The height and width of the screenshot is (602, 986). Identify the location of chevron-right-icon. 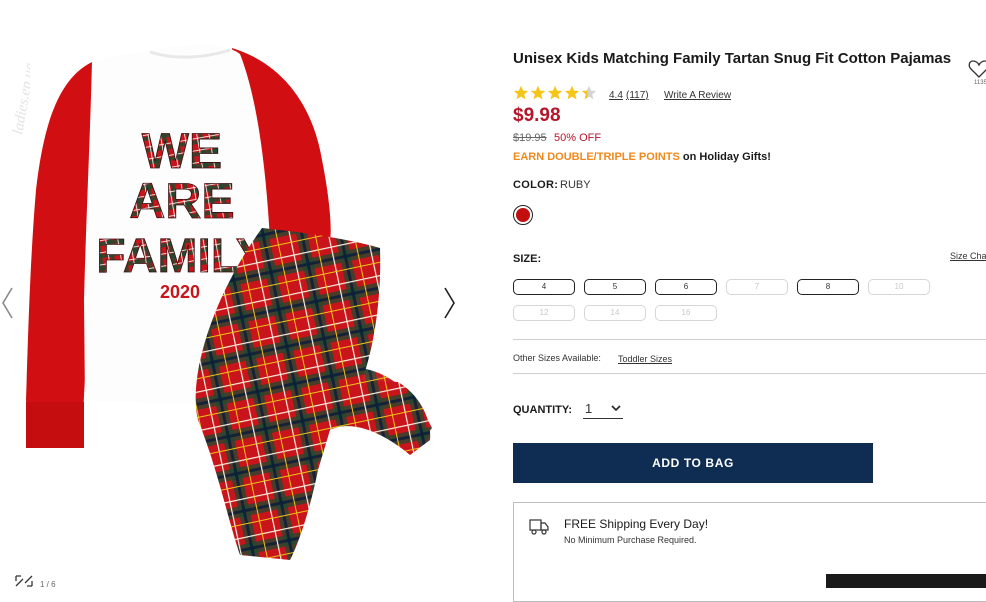
(449, 303).